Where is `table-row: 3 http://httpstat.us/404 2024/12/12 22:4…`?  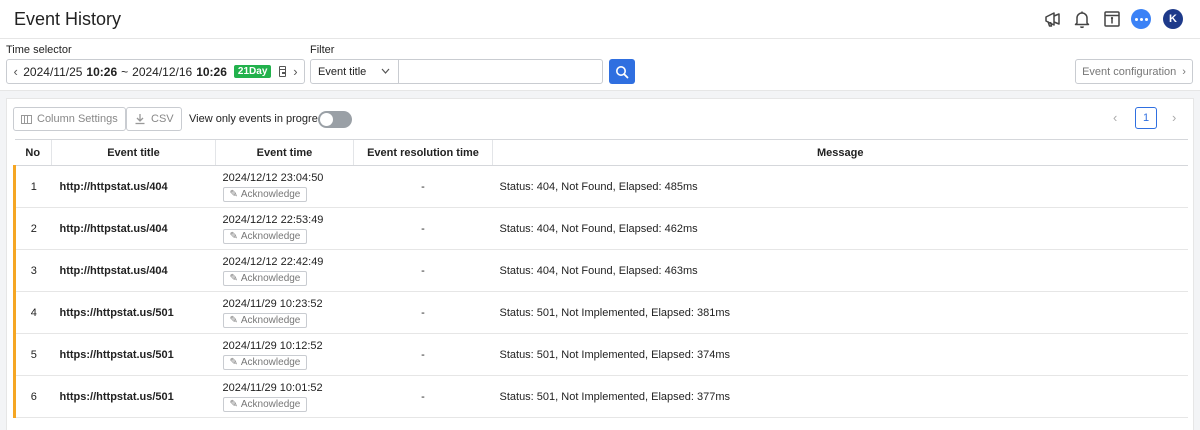 table-row: 3 http://httpstat.us/404 2024/12/12 22:4… is located at coordinates (600, 270).